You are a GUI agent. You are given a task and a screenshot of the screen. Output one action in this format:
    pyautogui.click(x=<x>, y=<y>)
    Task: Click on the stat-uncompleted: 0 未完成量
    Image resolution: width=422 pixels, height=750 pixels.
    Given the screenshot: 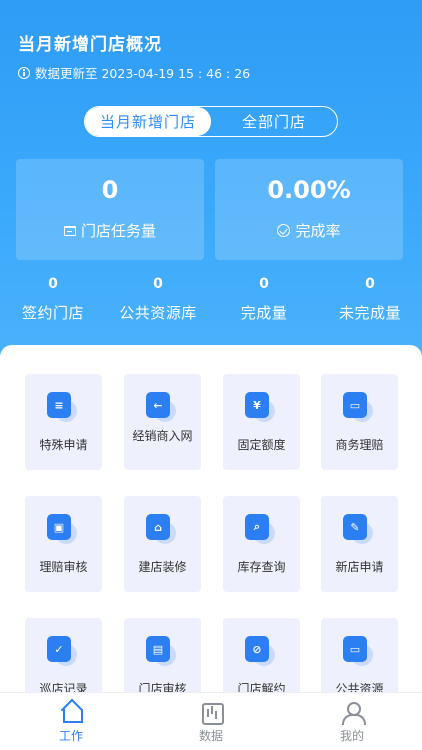 What is the action you would take?
    pyautogui.click(x=370, y=299)
    